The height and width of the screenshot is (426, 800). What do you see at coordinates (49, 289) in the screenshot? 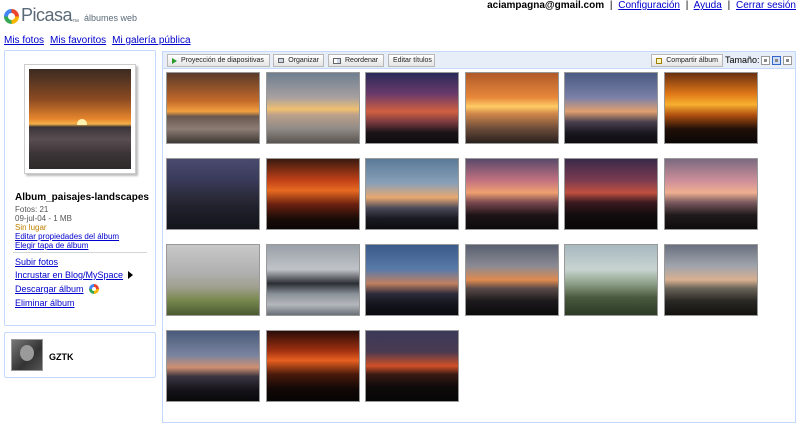
I see `download-album-link: Descargar álbum` at bounding box center [49, 289].